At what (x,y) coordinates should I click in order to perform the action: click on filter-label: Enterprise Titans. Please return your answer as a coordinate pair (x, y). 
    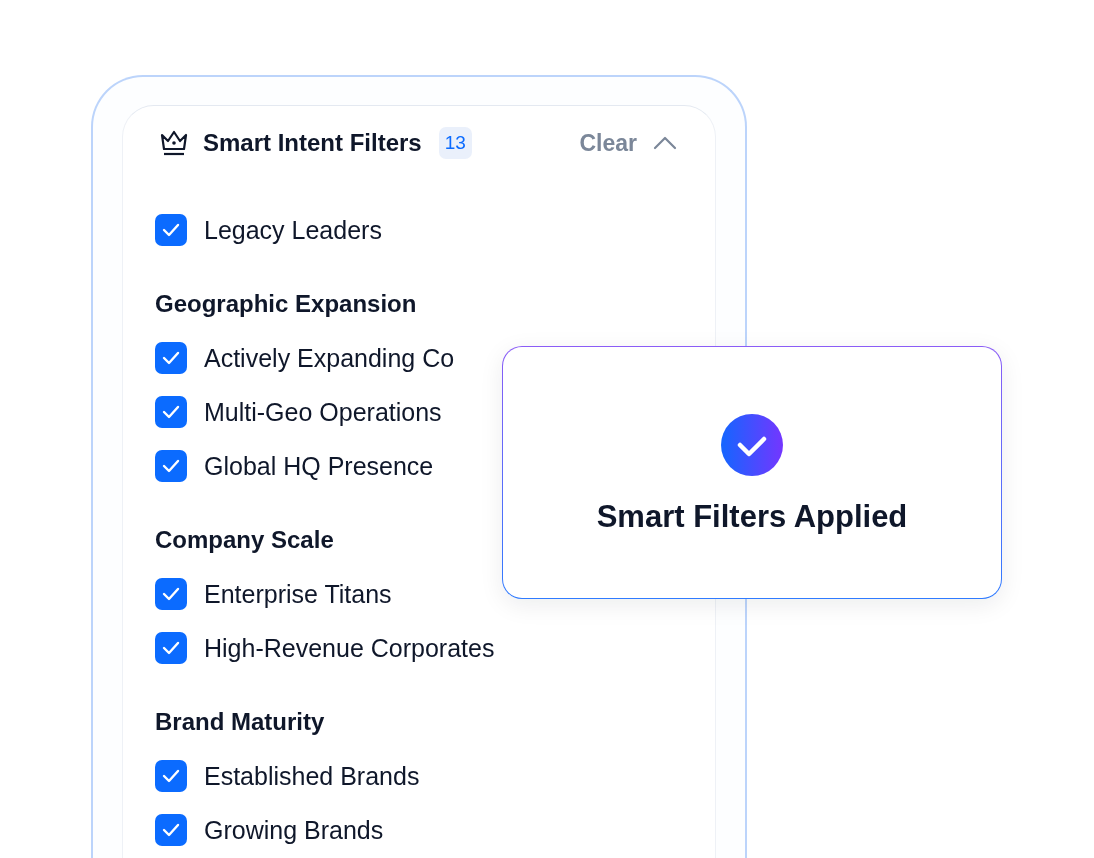
    Looking at the image, I should click on (298, 594).